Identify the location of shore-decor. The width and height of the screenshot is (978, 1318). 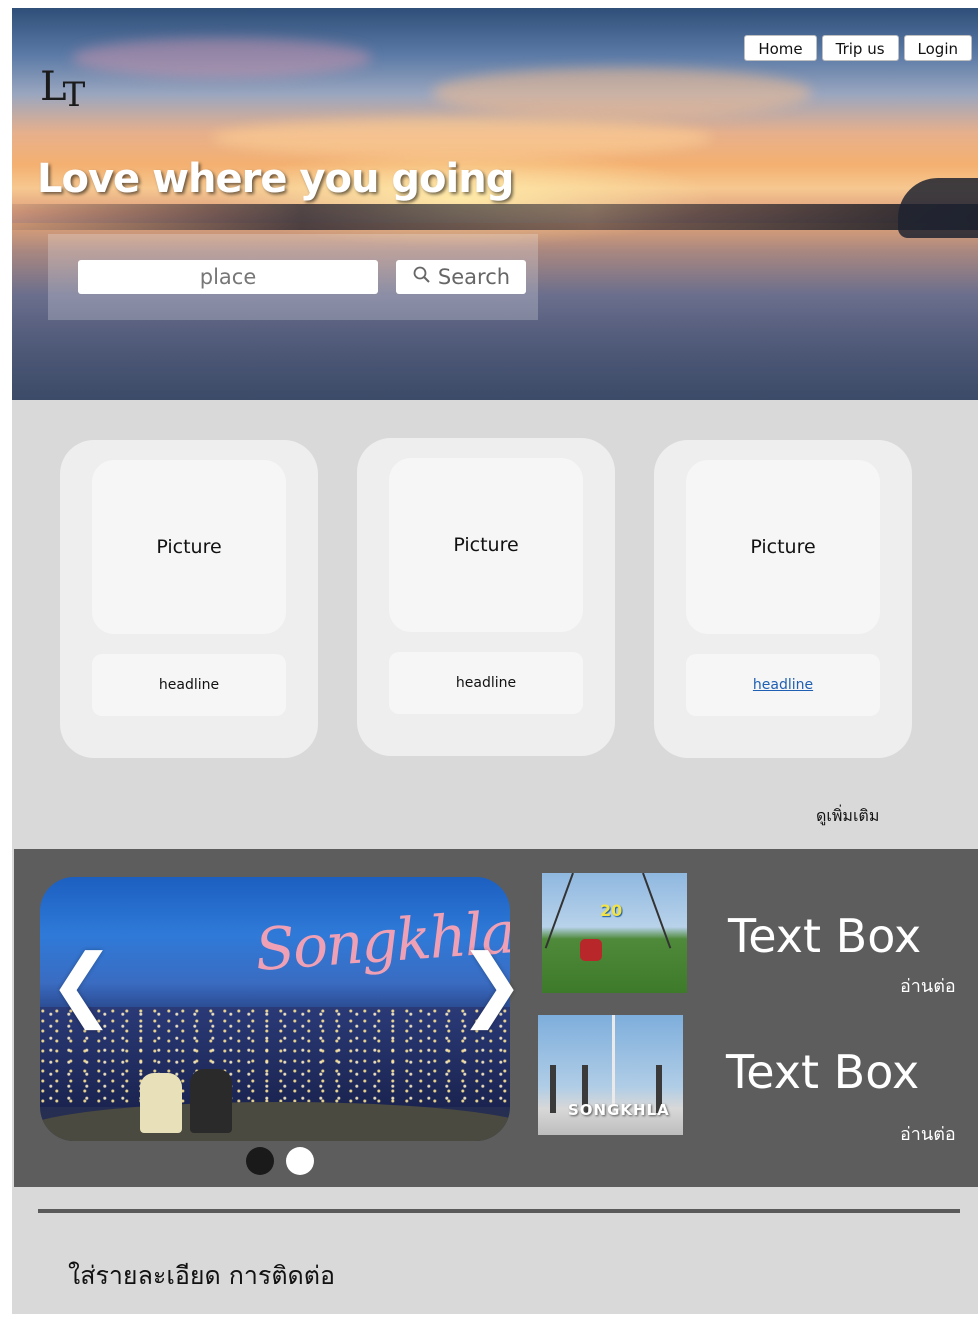
(495, 217).